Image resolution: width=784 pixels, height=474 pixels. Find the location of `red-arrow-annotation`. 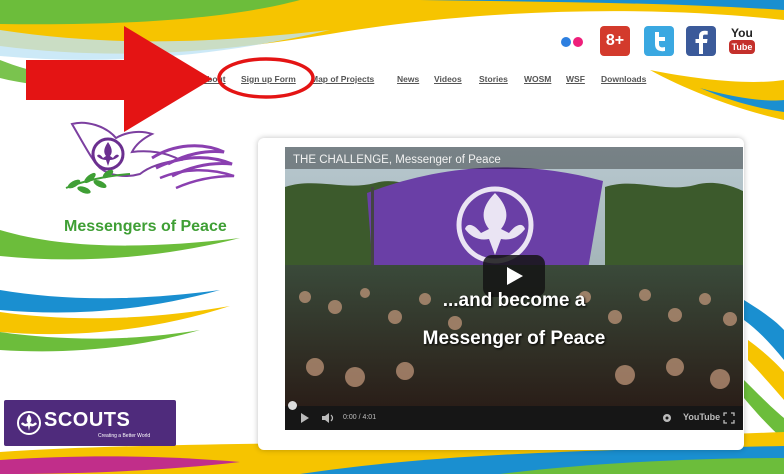

red-arrow-annotation is located at coordinates (119, 79).